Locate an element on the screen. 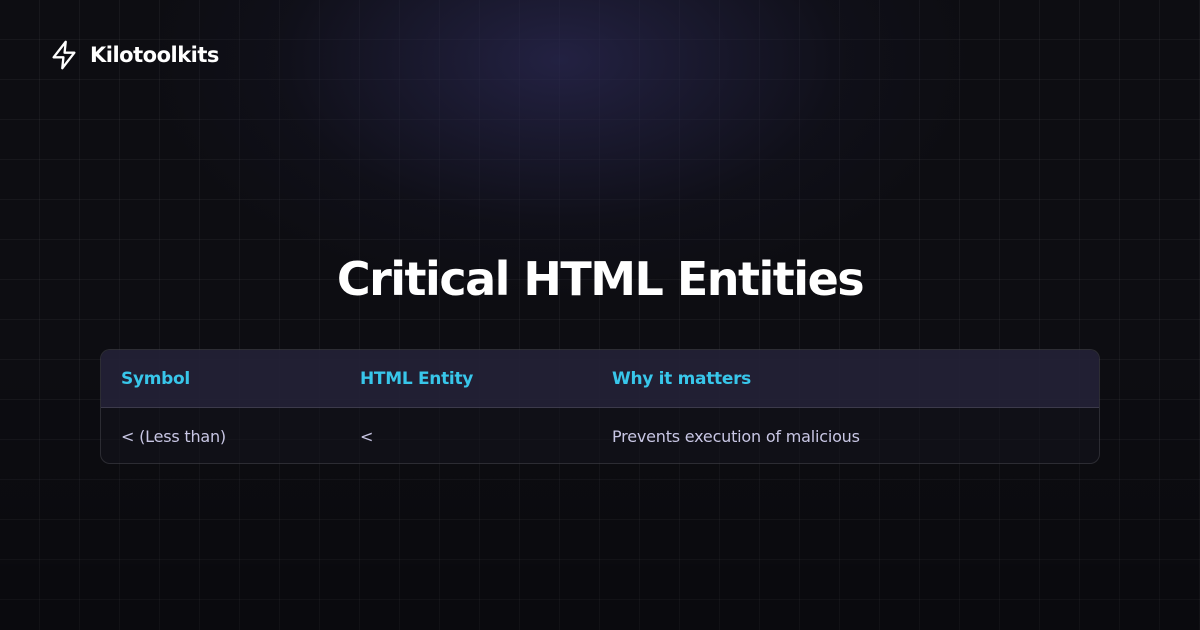 This screenshot has height=630, width=1200. cell-symbol: < (Less than) is located at coordinates (173, 436).